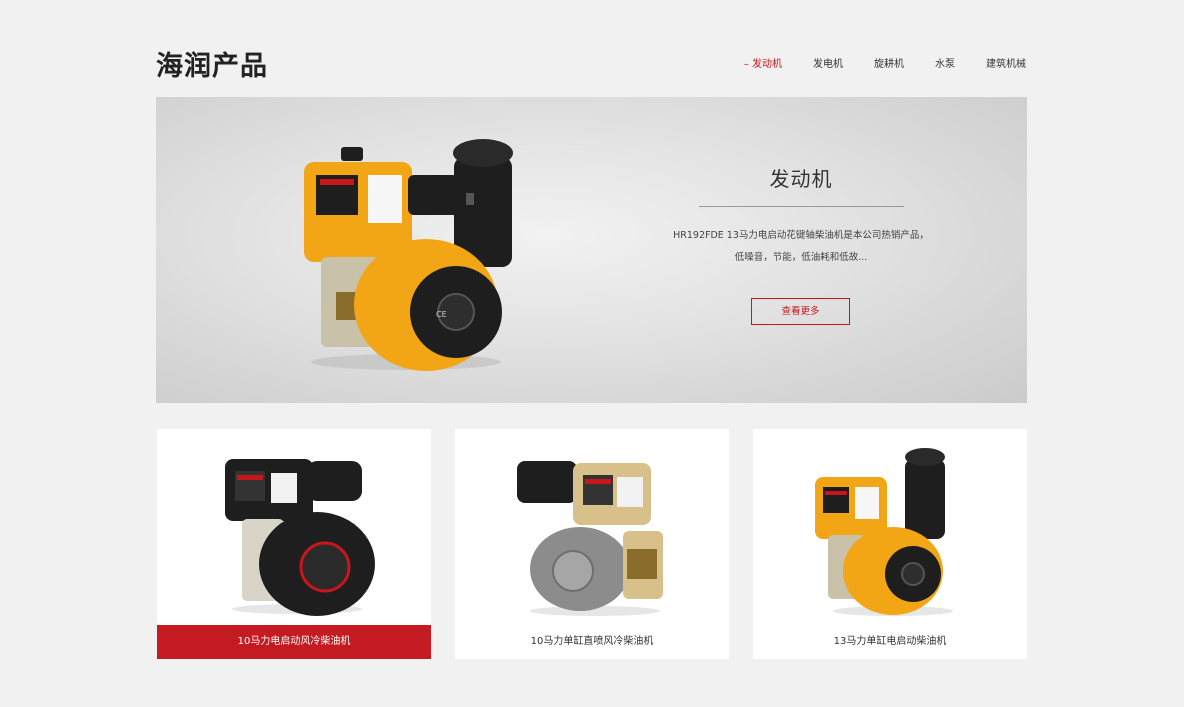  Describe the element at coordinates (763, 62) in the screenshot. I see `nav-item-engine: – 发动机` at that location.